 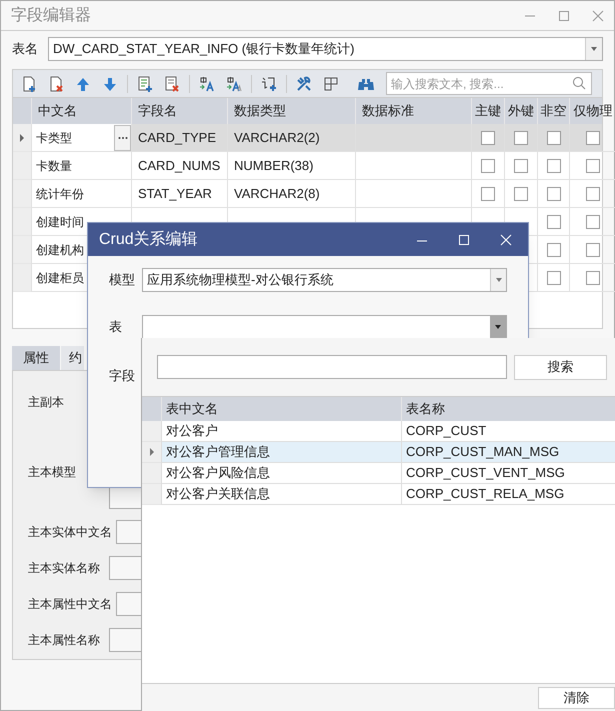 What do you see at coordinates (64, 568) in the screenshot?
I see `field-label: 主本实体名称` at bounding box center [64, 568].